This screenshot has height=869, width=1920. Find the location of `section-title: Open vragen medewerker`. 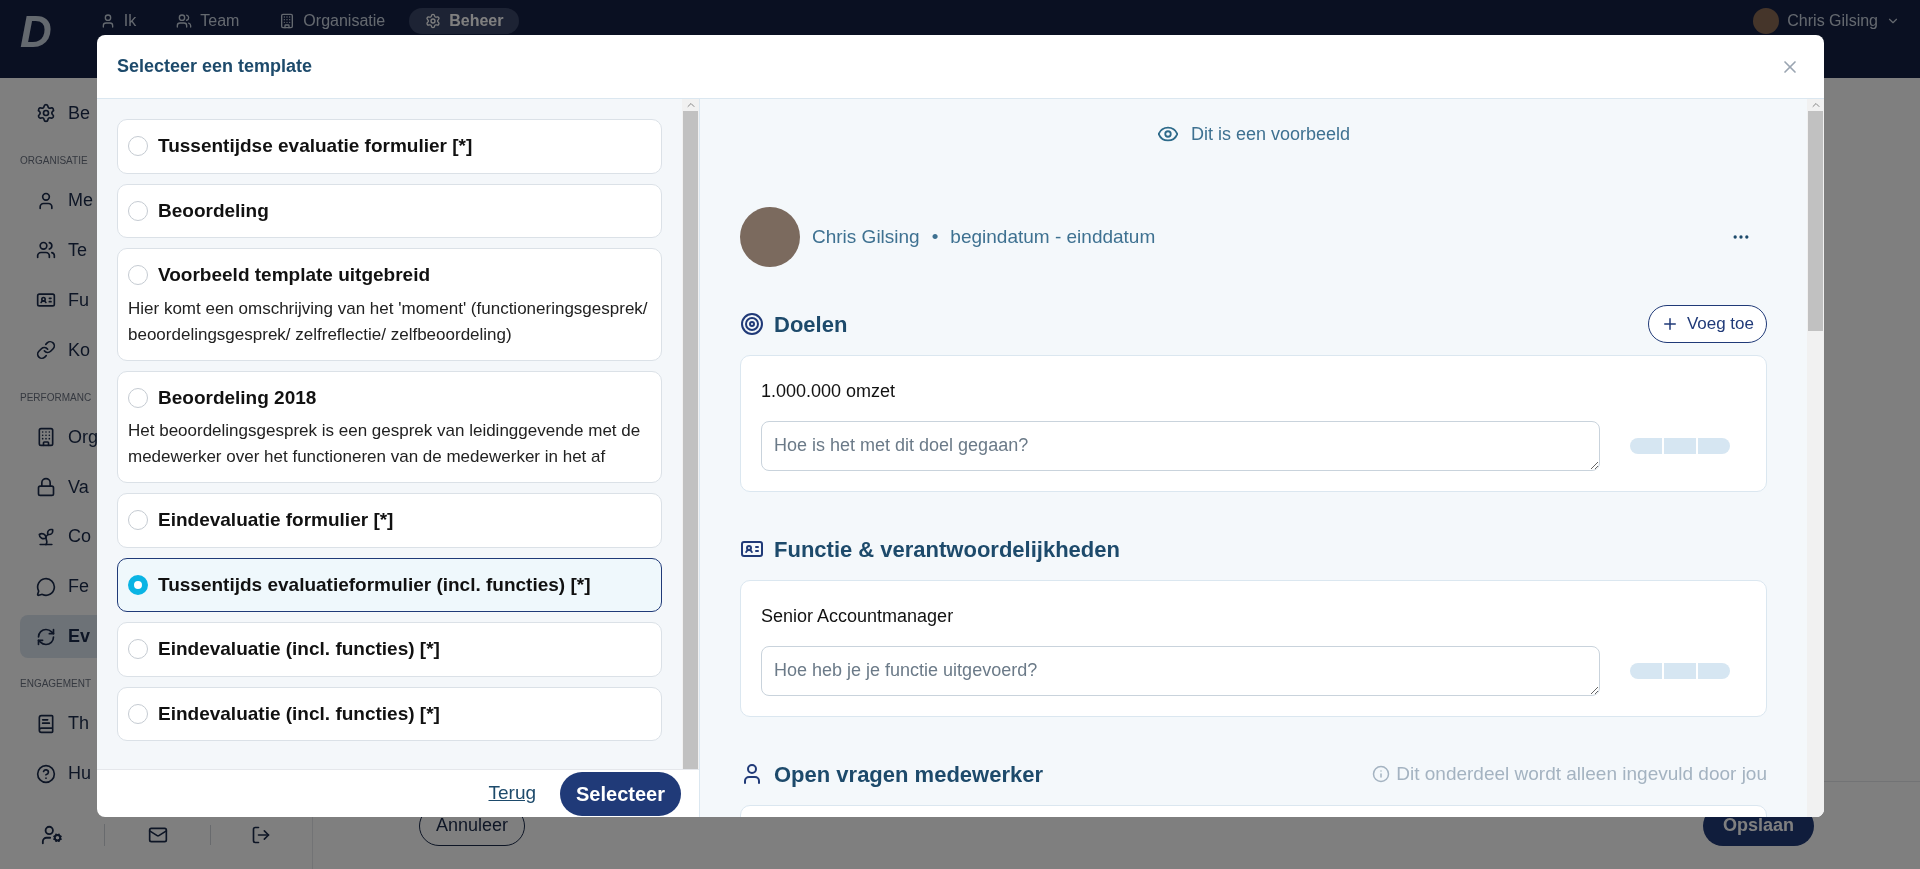

section-title: Open vragen medewerker is located at coordinates (908, 774).